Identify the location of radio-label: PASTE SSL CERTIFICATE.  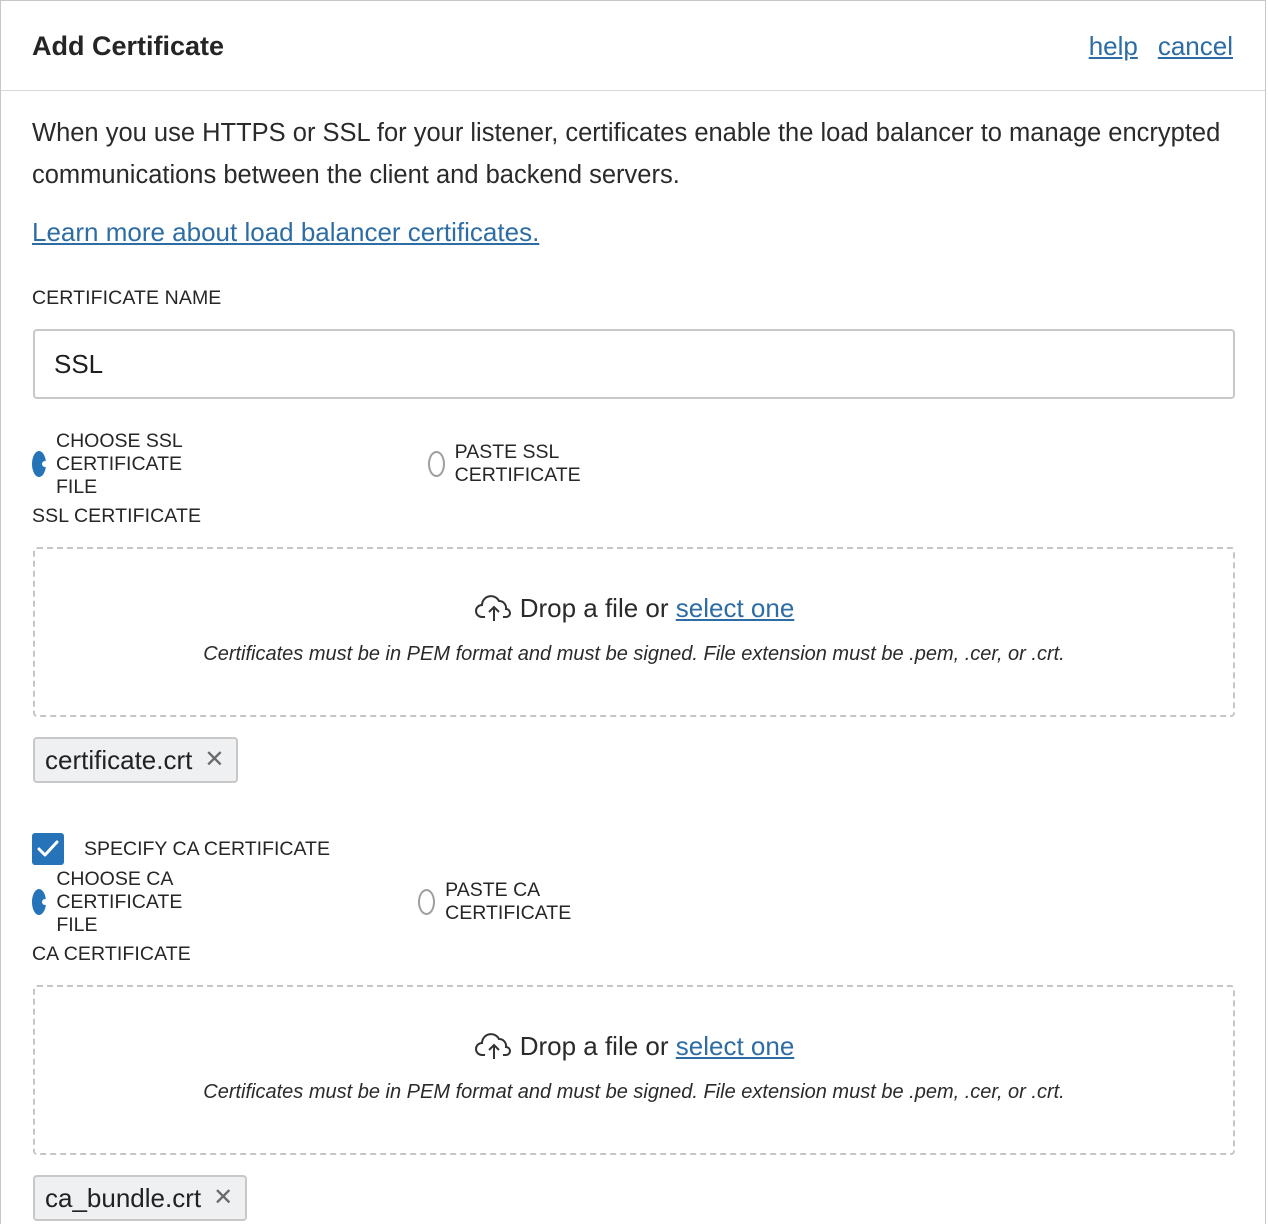
(517, 463).